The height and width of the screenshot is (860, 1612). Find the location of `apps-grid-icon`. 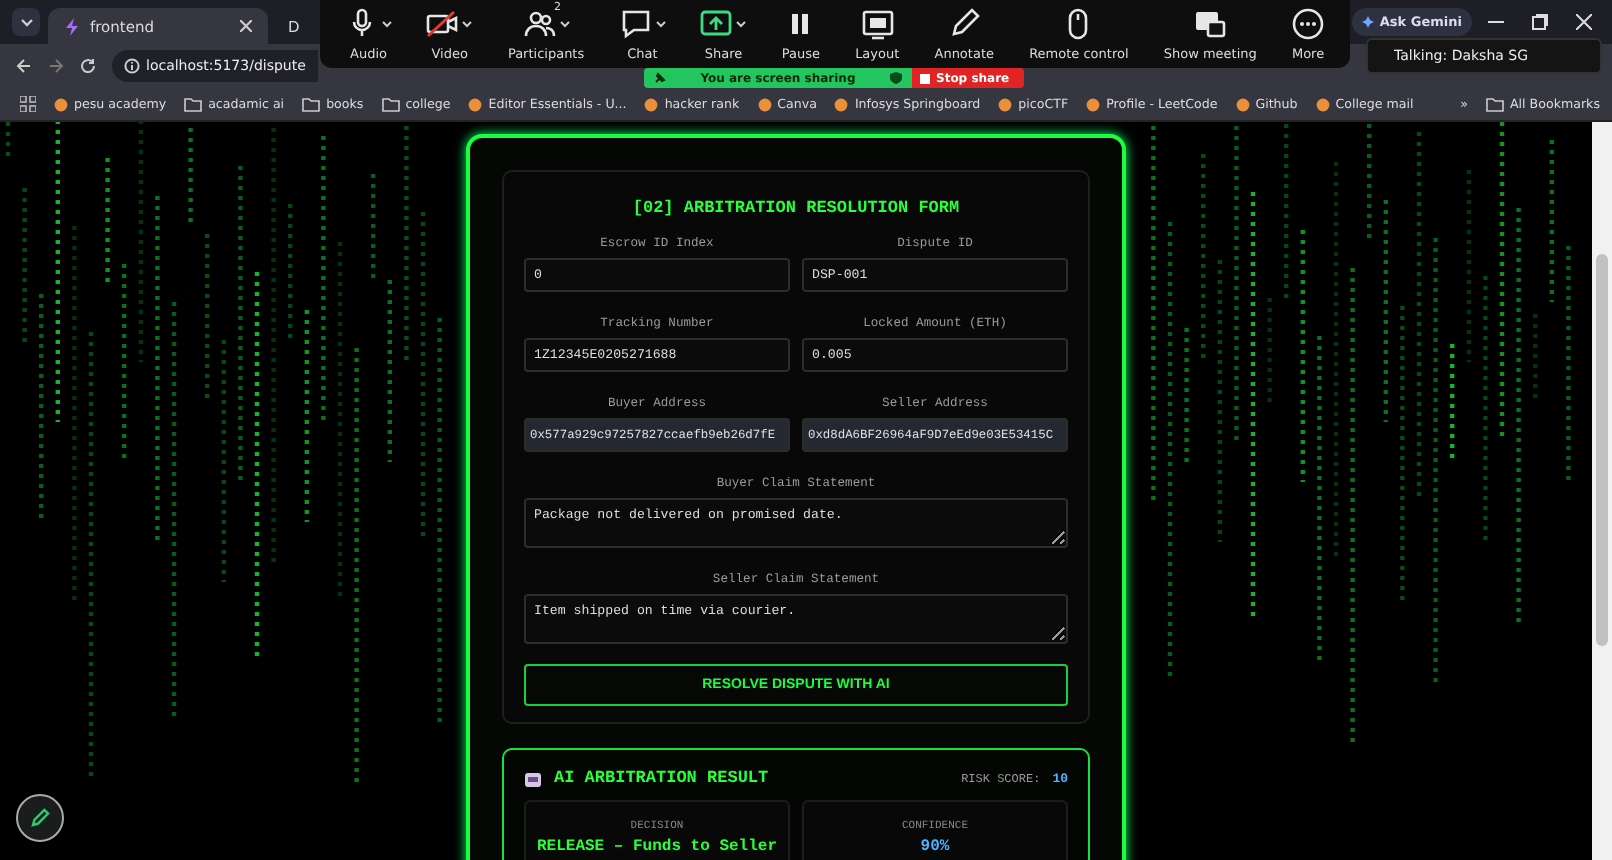

apps-grid-icon is located at coordinates (28, 104).